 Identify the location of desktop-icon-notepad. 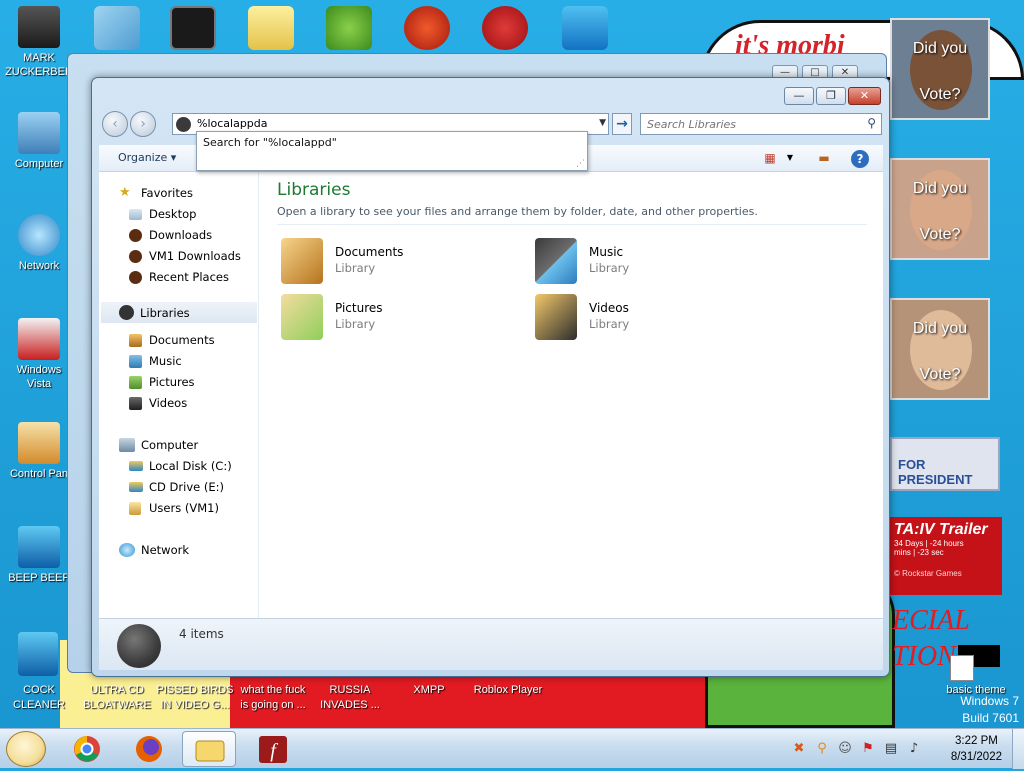
(117, 28).